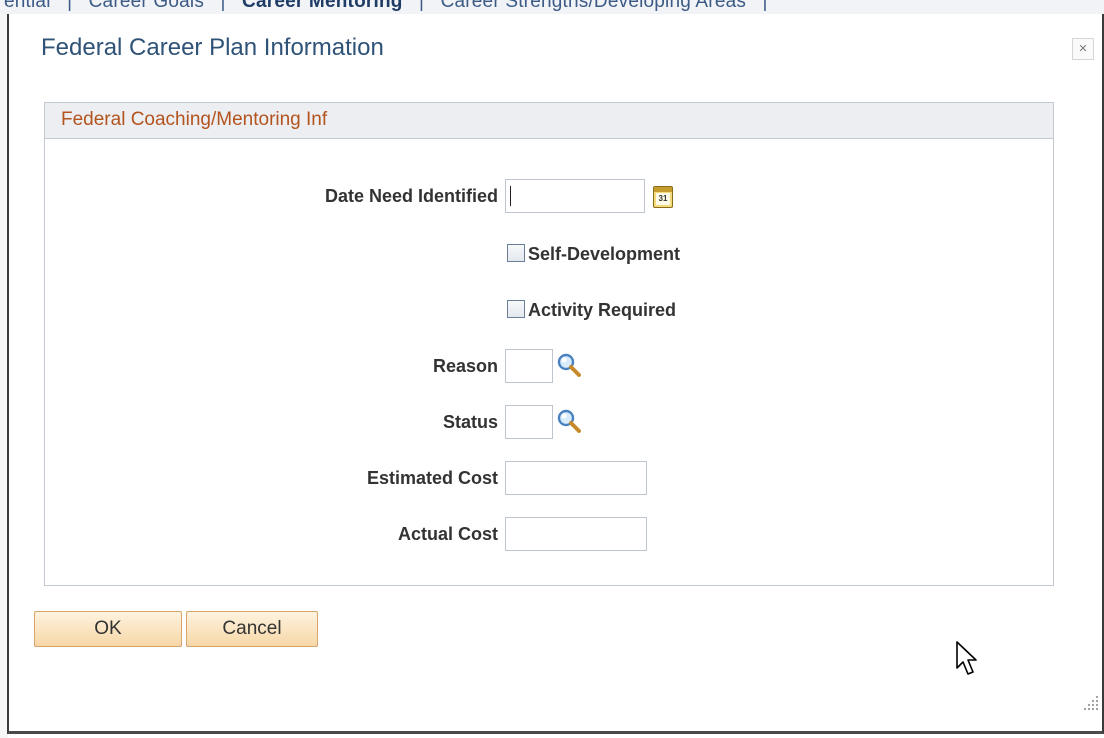 The image size is (1104, 738). What do you see at coordinates (966, 658) in the screenshot?
I see `mouse-cursor-icon` at bounding box center [966, 658].